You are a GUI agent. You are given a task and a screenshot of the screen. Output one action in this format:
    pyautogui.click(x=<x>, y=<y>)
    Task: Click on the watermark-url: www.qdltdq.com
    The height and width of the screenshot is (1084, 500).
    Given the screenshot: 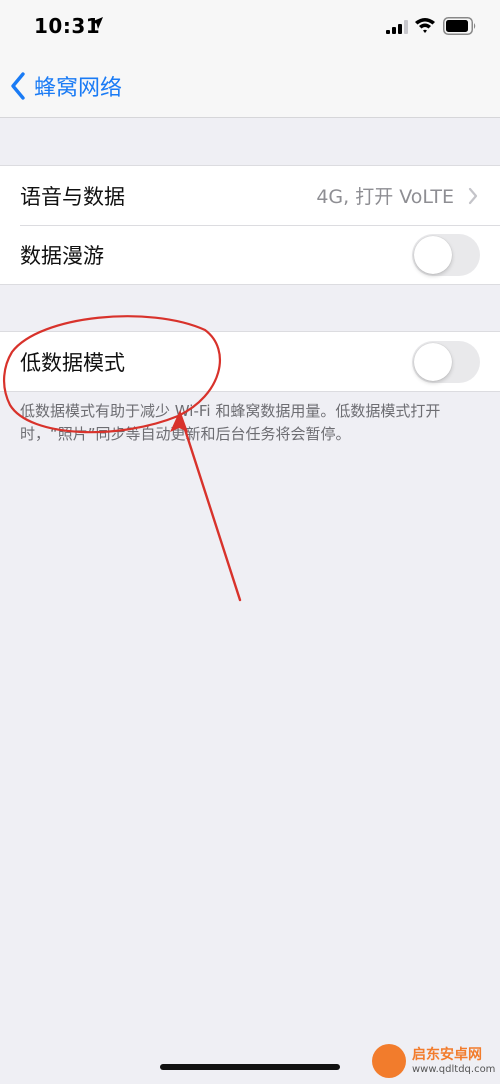 What is the action you would take?
    pyautogui.click(x=454, y=1069)
    